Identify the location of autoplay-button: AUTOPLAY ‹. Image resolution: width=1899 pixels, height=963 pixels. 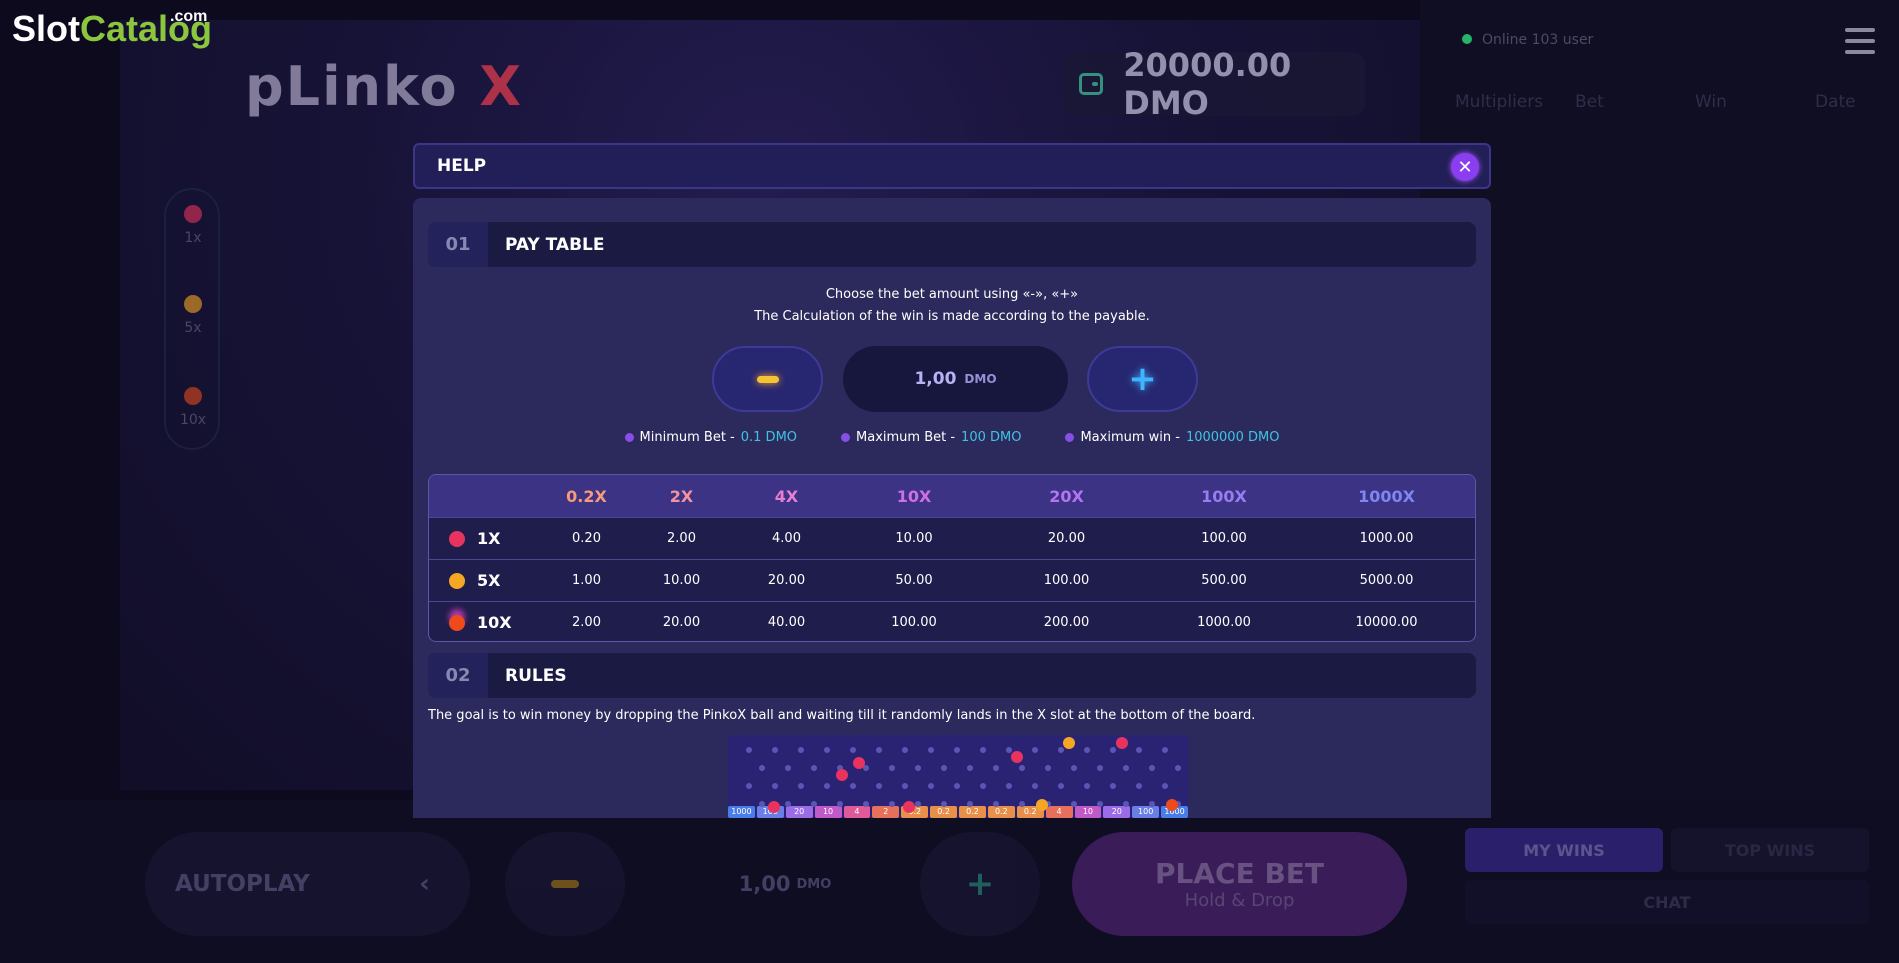
(307, 884).